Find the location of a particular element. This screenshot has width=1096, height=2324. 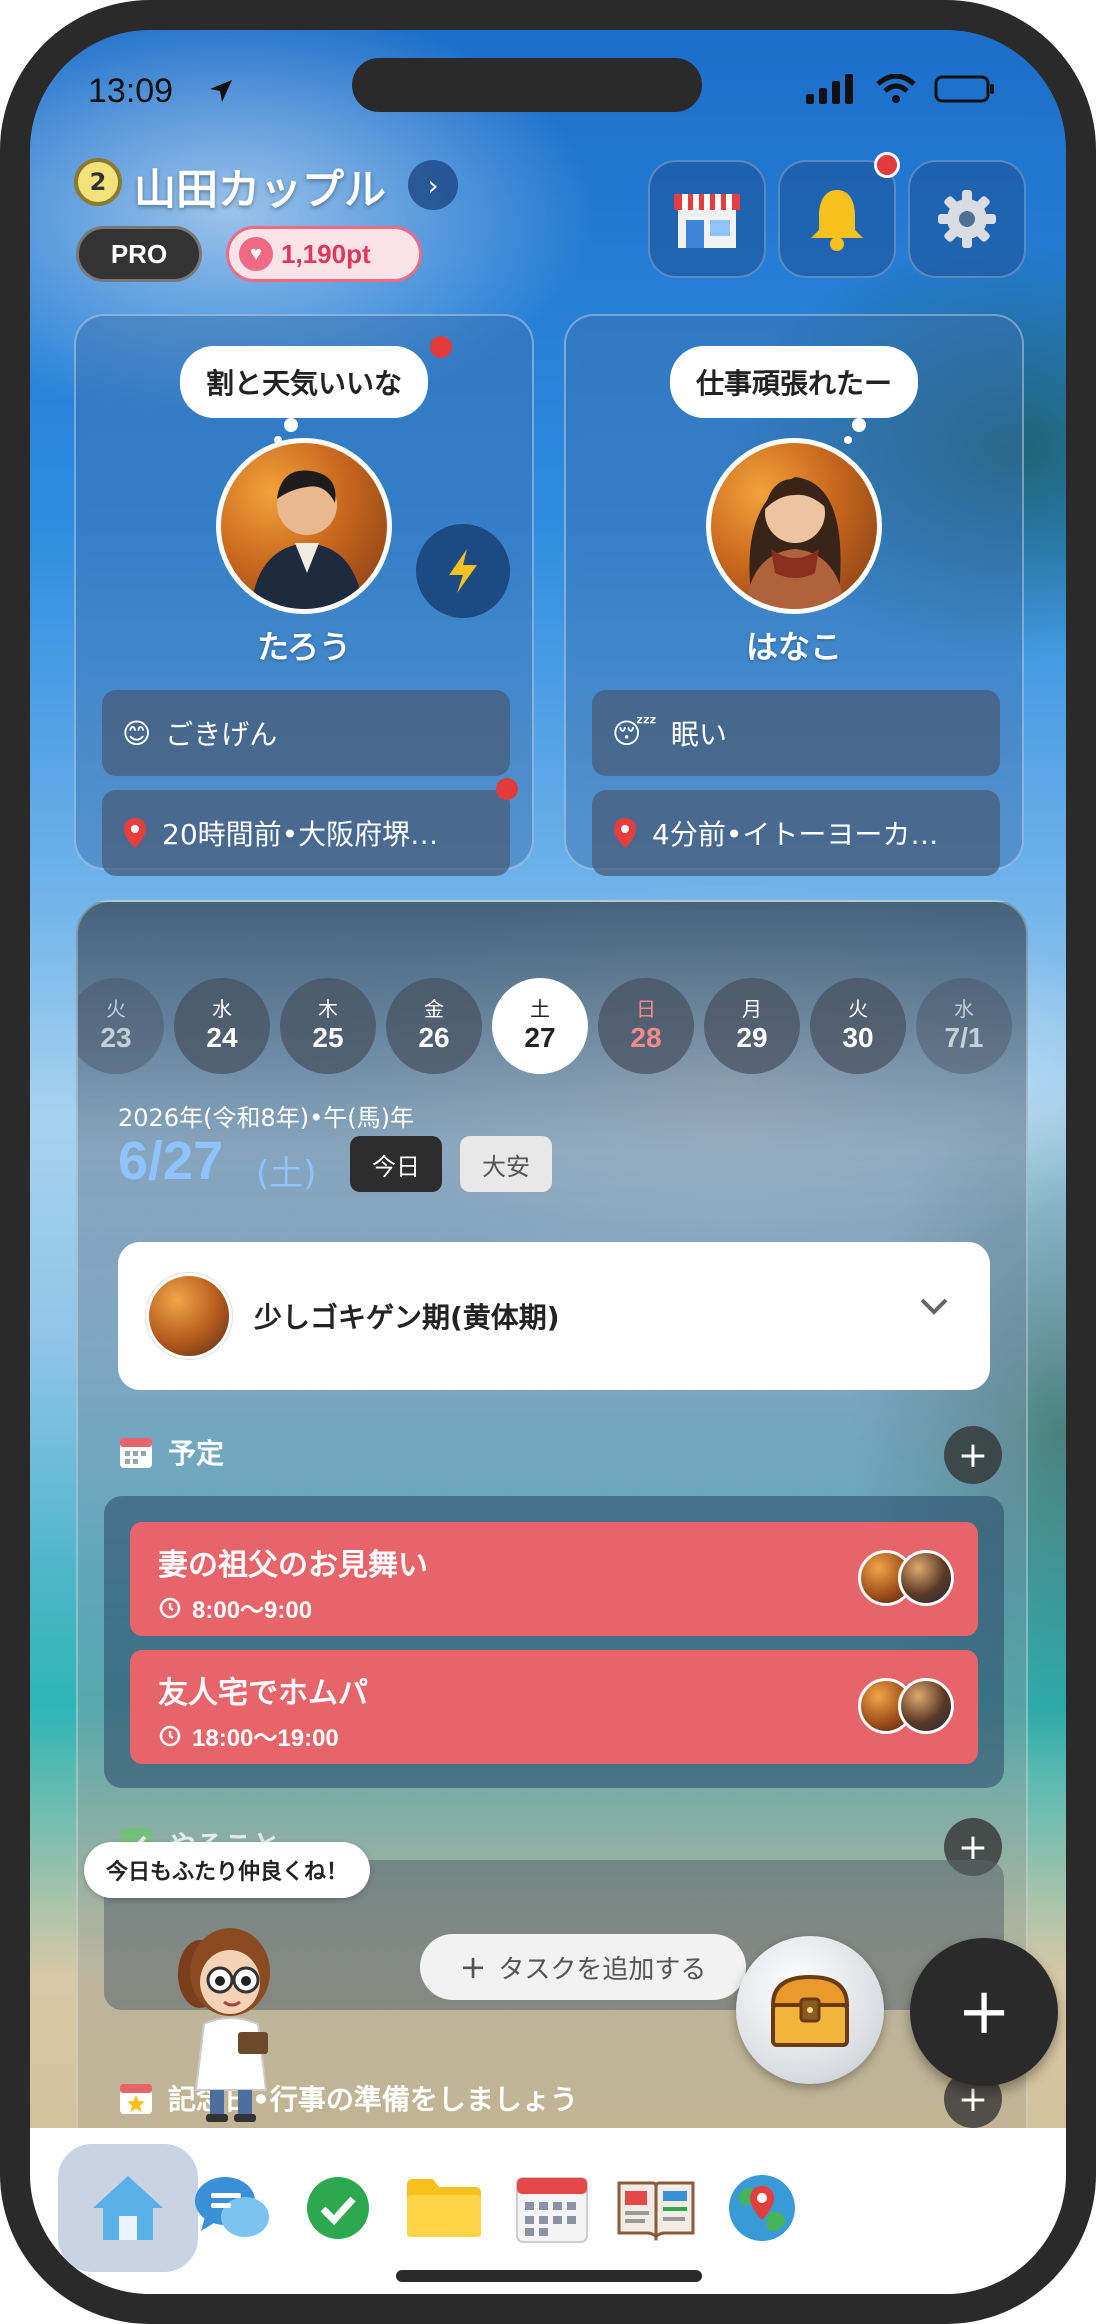

mood-row: 😴 眠い is located at coordinates (796, 733).